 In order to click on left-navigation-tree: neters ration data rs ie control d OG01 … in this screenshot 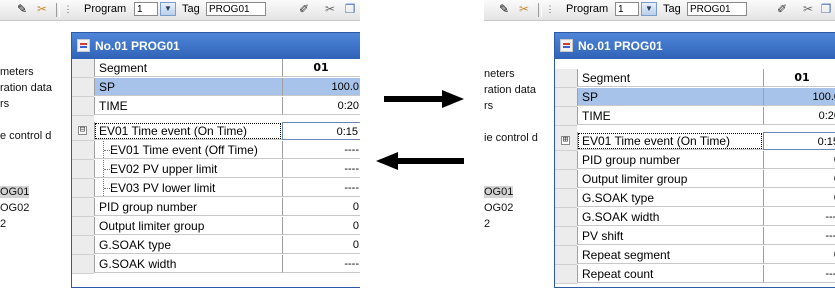, I will do `click(523, 160)`.